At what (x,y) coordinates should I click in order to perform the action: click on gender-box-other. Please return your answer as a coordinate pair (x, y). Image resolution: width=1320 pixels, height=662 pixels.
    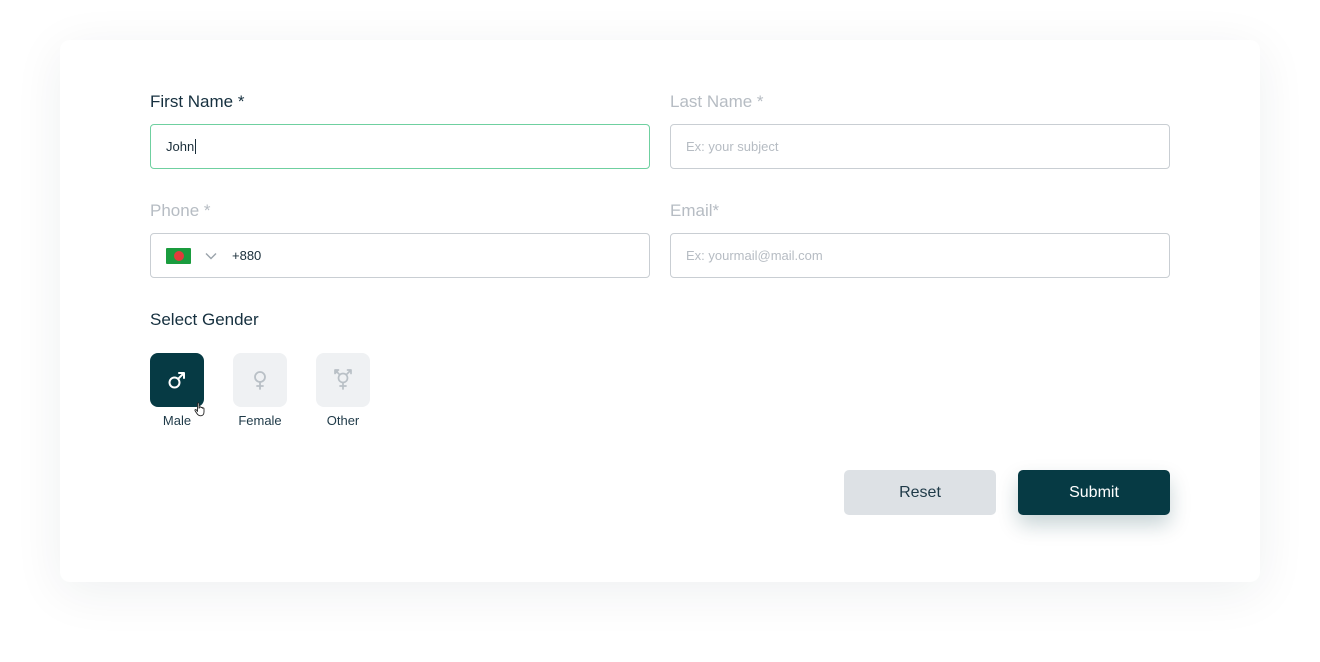
    Looking at the image, I should click on (343, 380).